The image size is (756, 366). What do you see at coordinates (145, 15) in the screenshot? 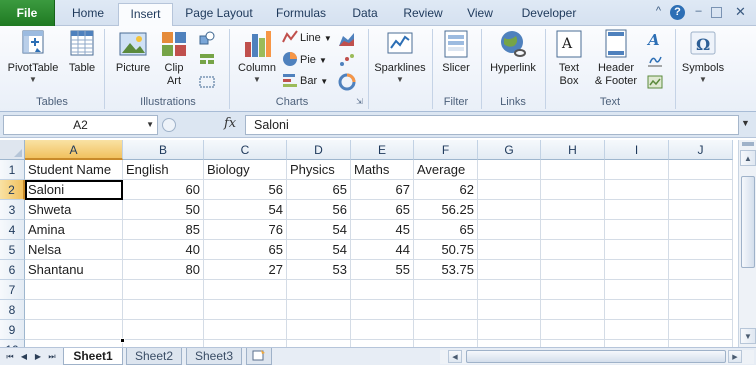
I see `tab-insert: Insert` at bounding box center [145, 15].